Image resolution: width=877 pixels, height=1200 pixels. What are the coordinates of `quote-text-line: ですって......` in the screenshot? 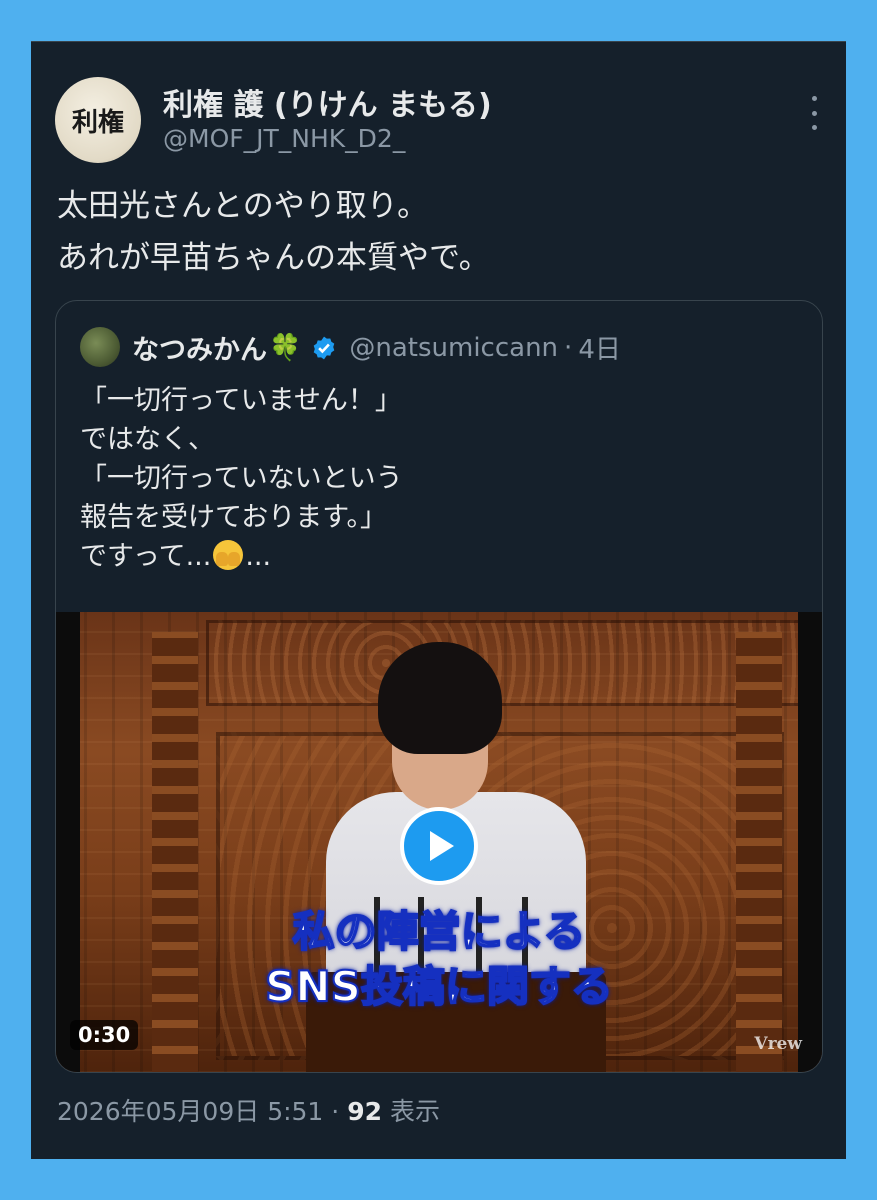 It's located at (241, 556).